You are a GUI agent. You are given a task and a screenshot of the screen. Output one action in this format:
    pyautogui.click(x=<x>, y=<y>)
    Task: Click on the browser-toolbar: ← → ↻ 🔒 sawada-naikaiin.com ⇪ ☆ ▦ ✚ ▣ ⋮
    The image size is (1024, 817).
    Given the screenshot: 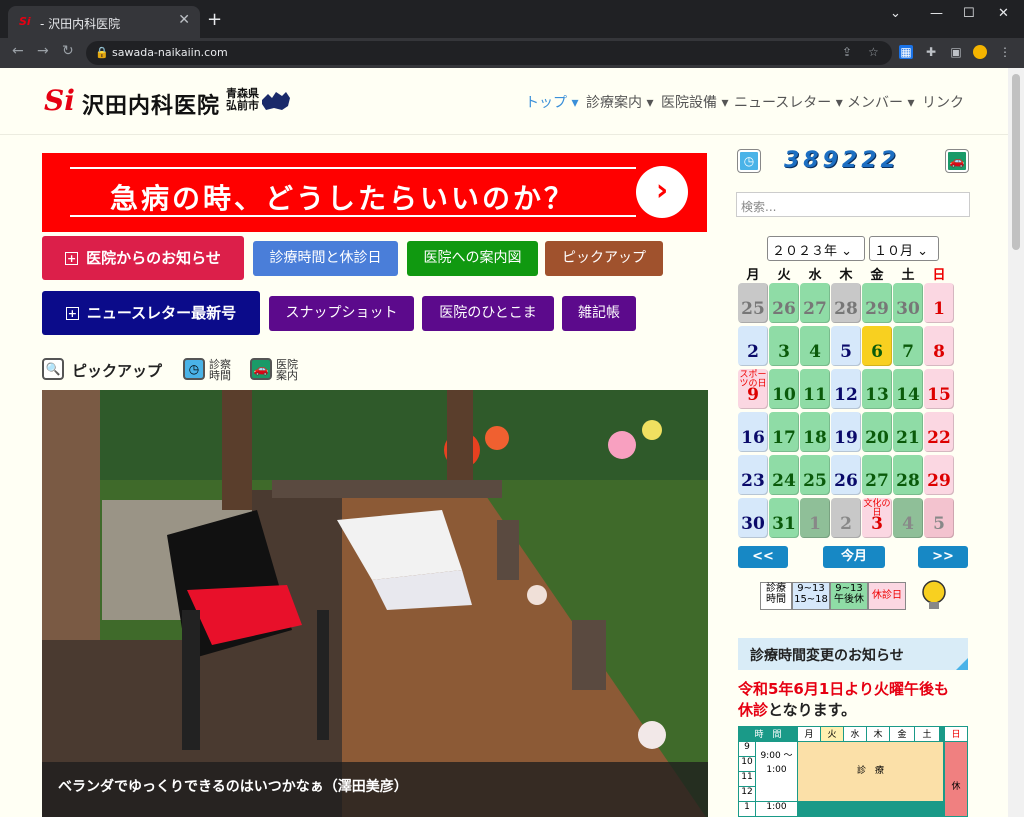 What is the action you would take?
    pyautogui.click(x=512, y=53)
    